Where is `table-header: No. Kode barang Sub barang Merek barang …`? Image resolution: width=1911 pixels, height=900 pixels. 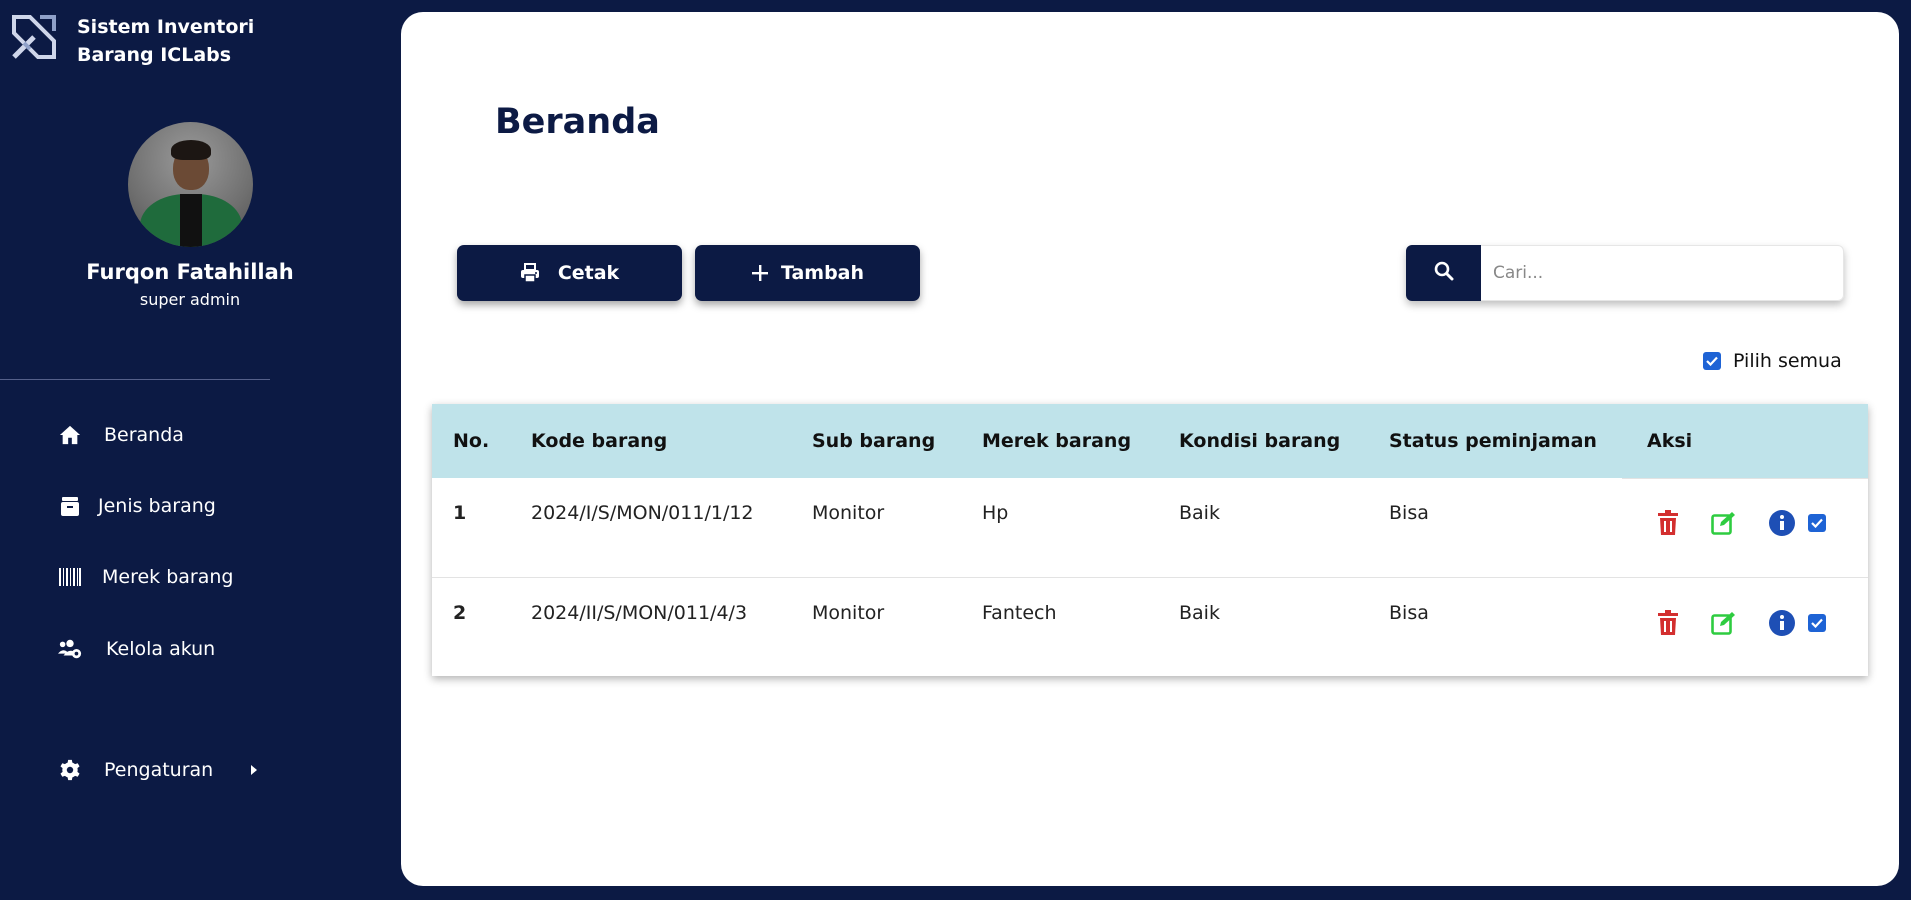
table-header: No. Kode barang Sub barang Merek barang … is located at coordinates (1150, 441).